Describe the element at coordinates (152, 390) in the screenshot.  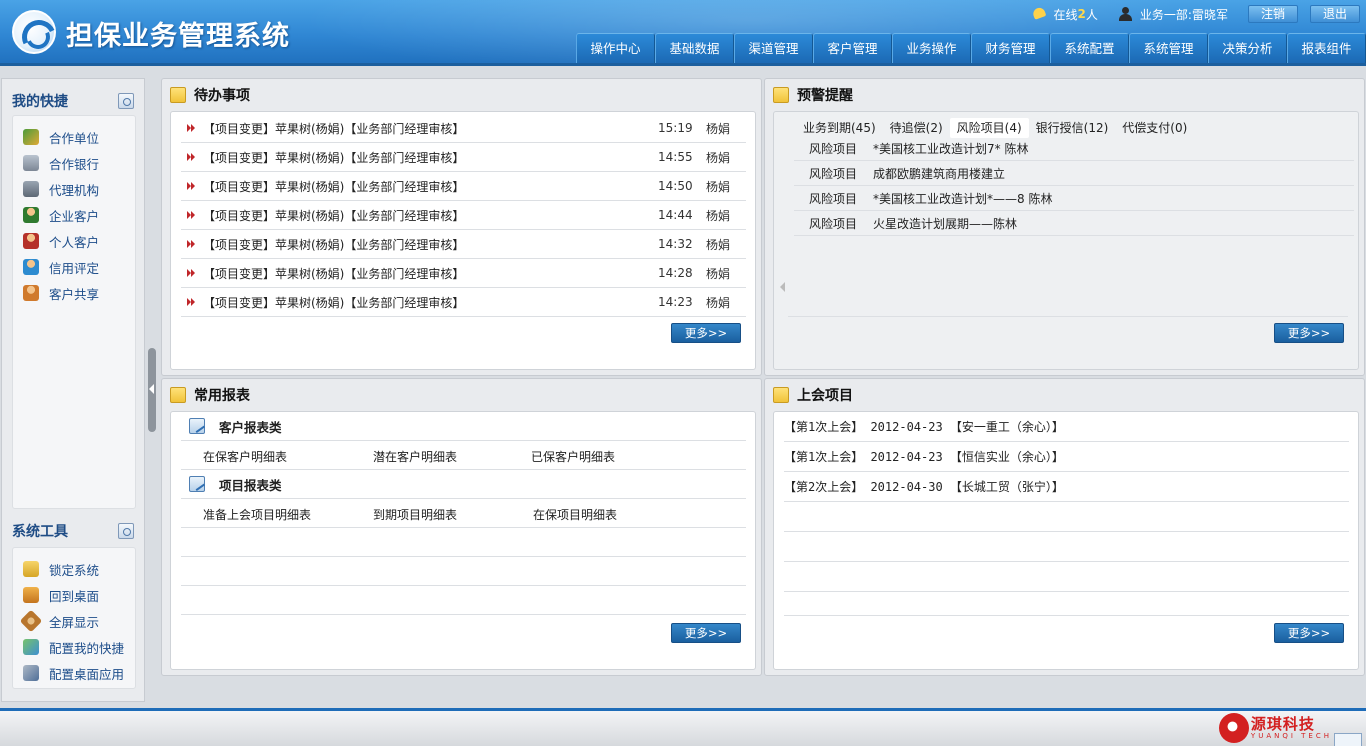
I see `sidebar-collapse-handle` at that location.